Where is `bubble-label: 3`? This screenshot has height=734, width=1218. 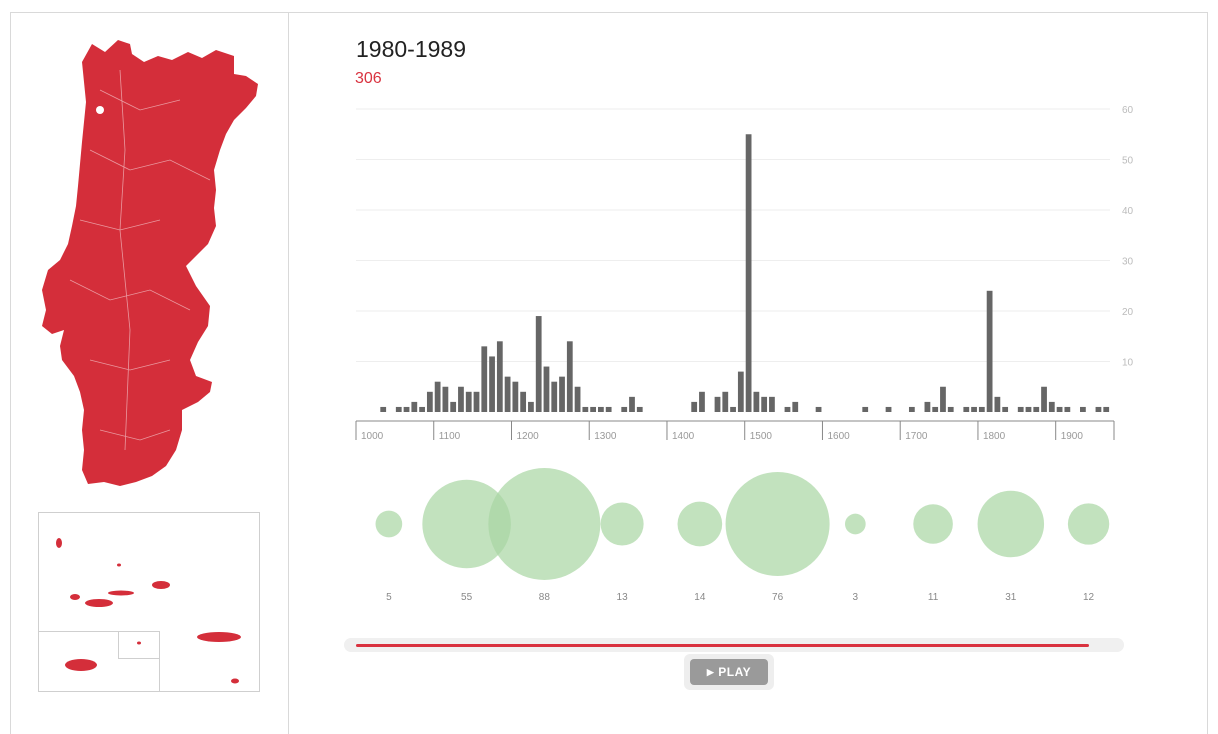 bubble-label: 3 is located at coordinates (856, 597).